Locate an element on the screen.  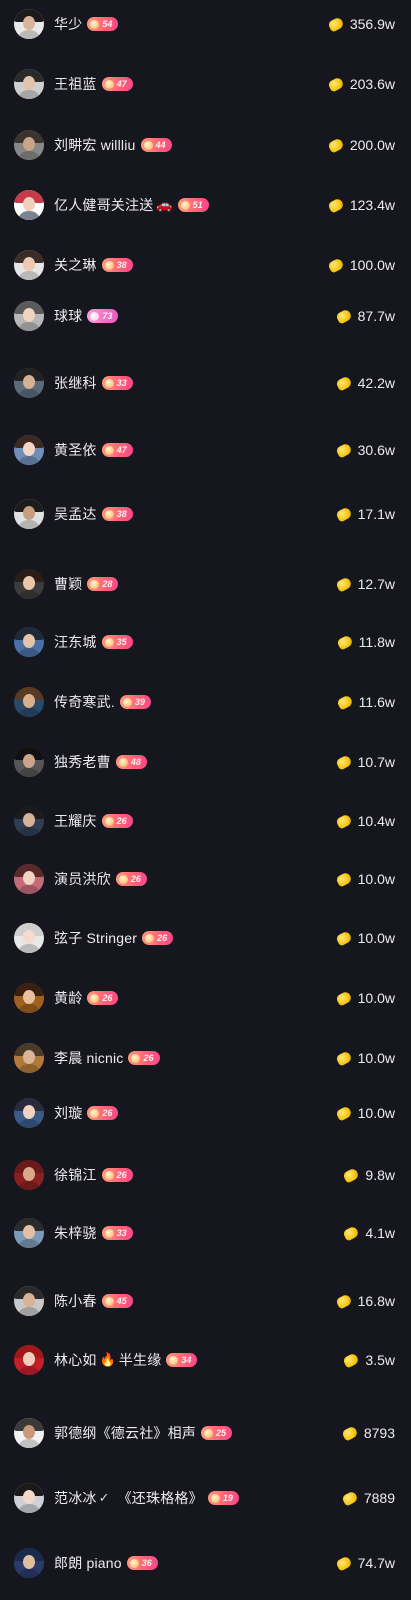
list-item: 黄龄 26 10.0w is located at coordinates (205, 998).